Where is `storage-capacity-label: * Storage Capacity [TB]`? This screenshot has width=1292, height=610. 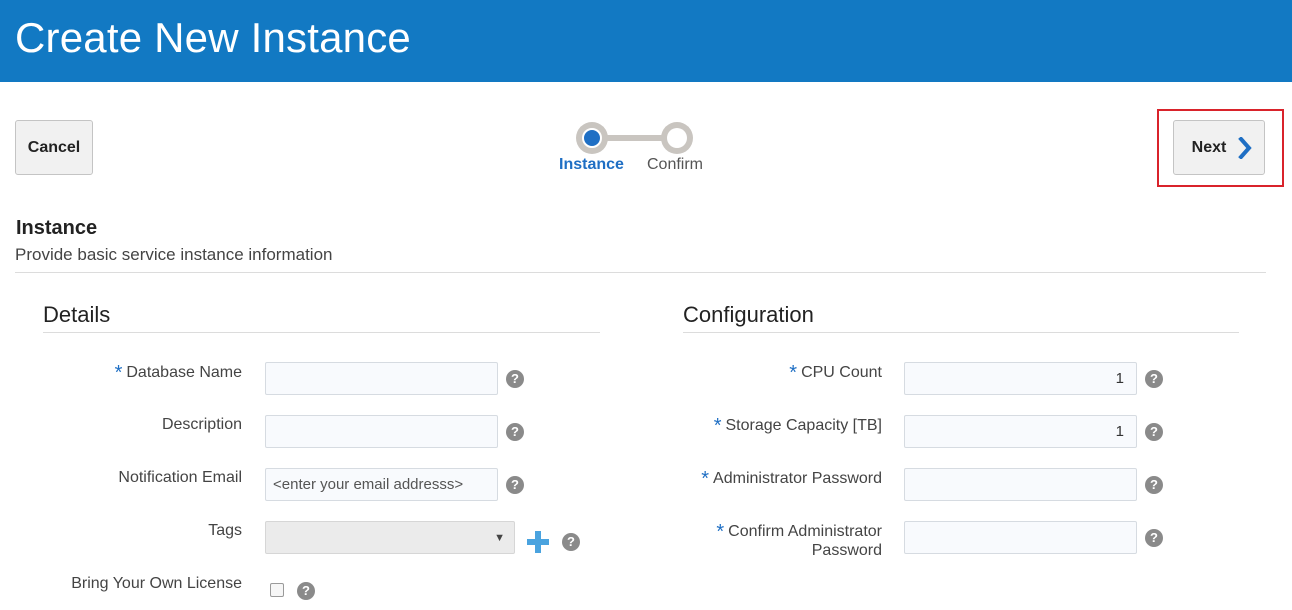 storage-capacity-label: * Storage Capacity [TB] is located at coordinates (797, 426).